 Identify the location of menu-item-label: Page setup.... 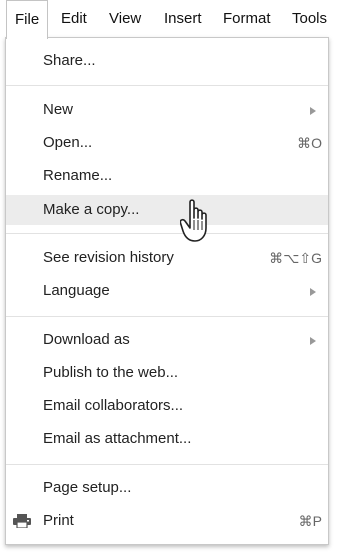
(87, 487).